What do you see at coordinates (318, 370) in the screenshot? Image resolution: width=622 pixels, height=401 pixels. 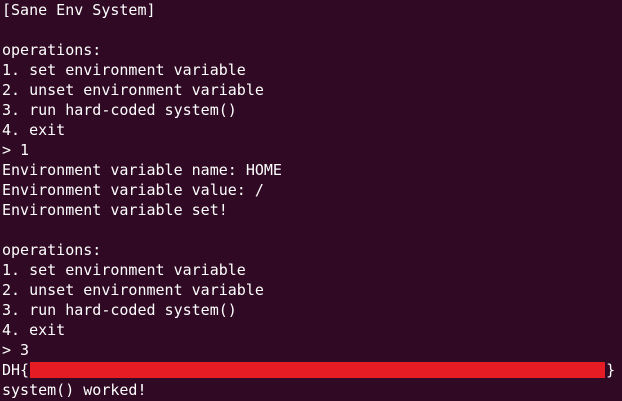 I see `redaction-bar` at bounding box center [318, 370].